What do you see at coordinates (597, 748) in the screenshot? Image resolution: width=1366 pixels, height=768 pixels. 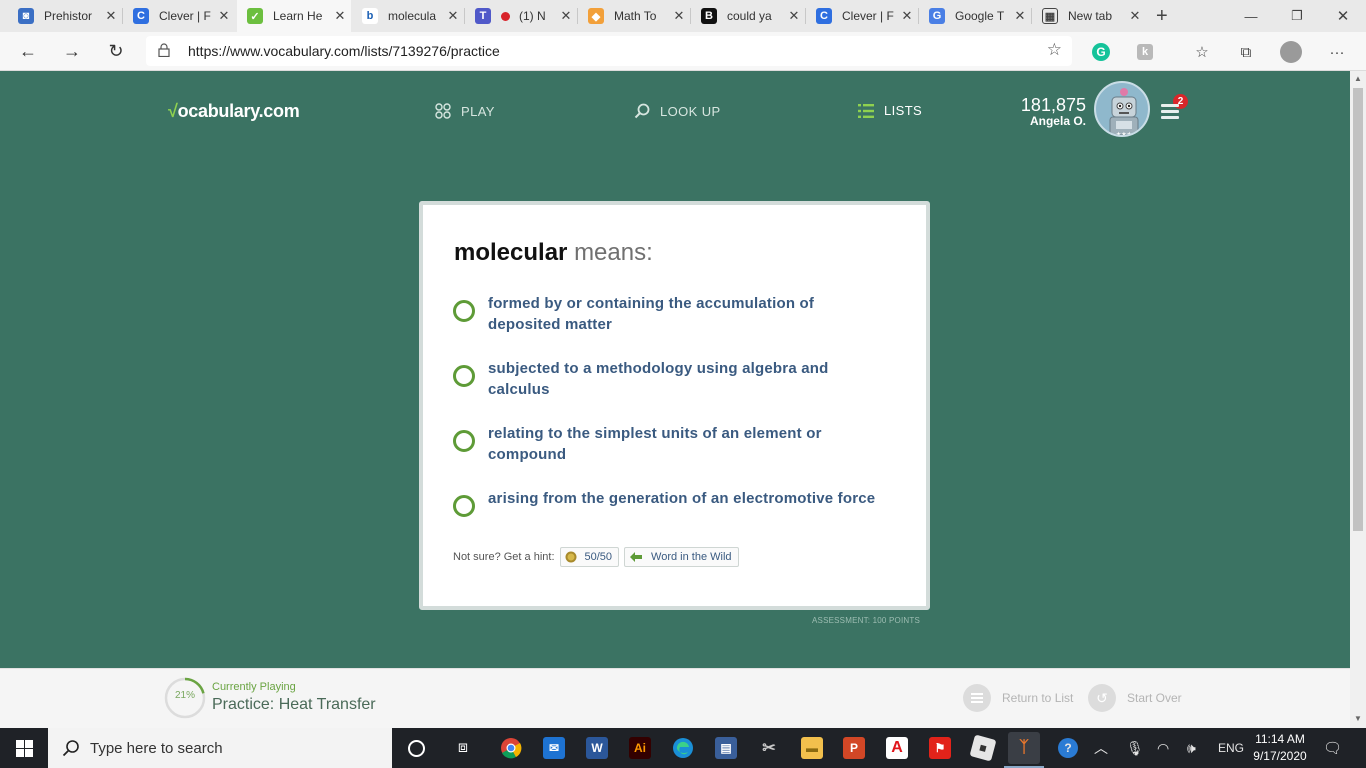 I see `word-icon: W` at bounding box center [597, 748].